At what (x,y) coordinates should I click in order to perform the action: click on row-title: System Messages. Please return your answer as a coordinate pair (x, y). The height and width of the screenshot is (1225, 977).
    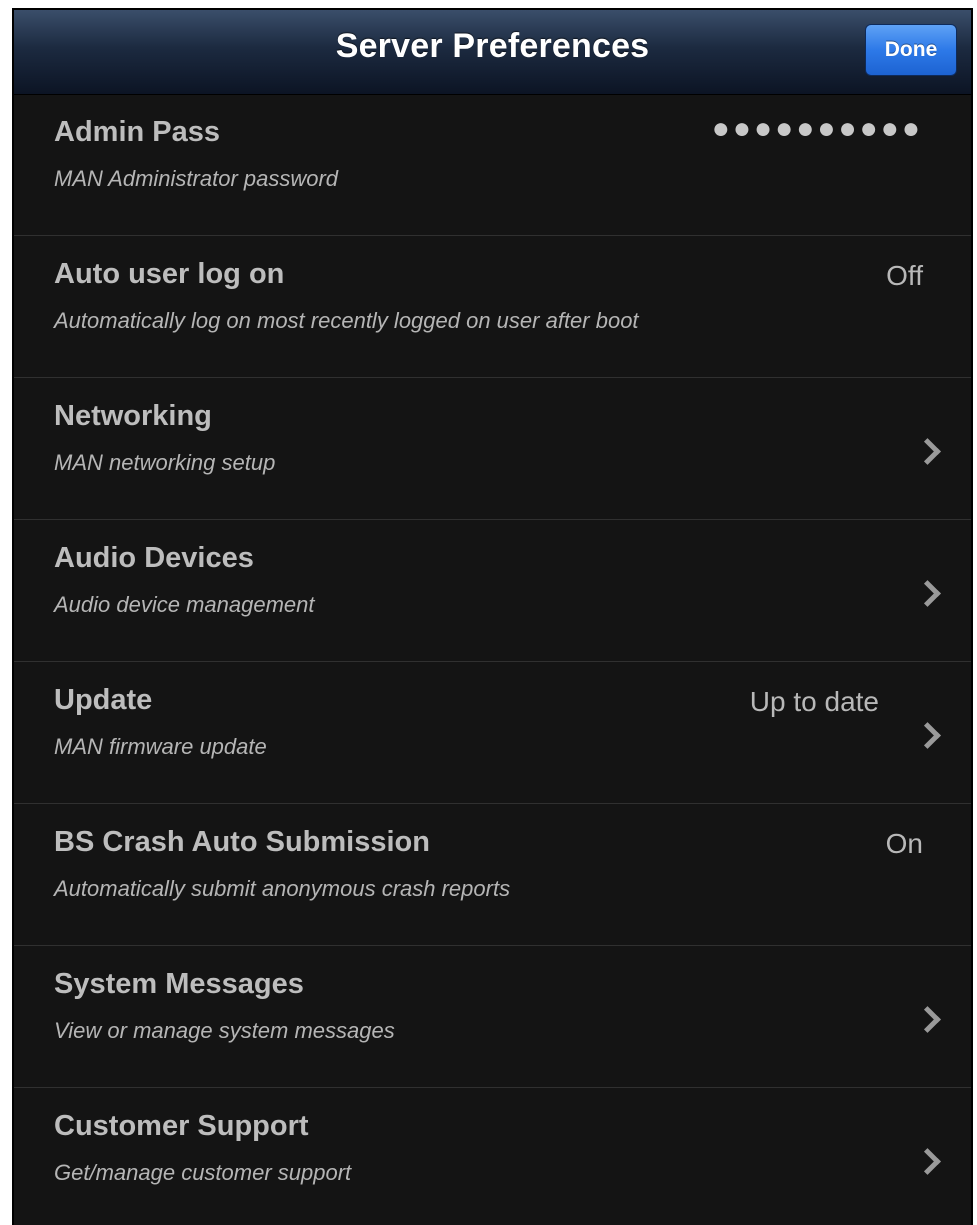
    Looking at the image, I should click on (179, 984).